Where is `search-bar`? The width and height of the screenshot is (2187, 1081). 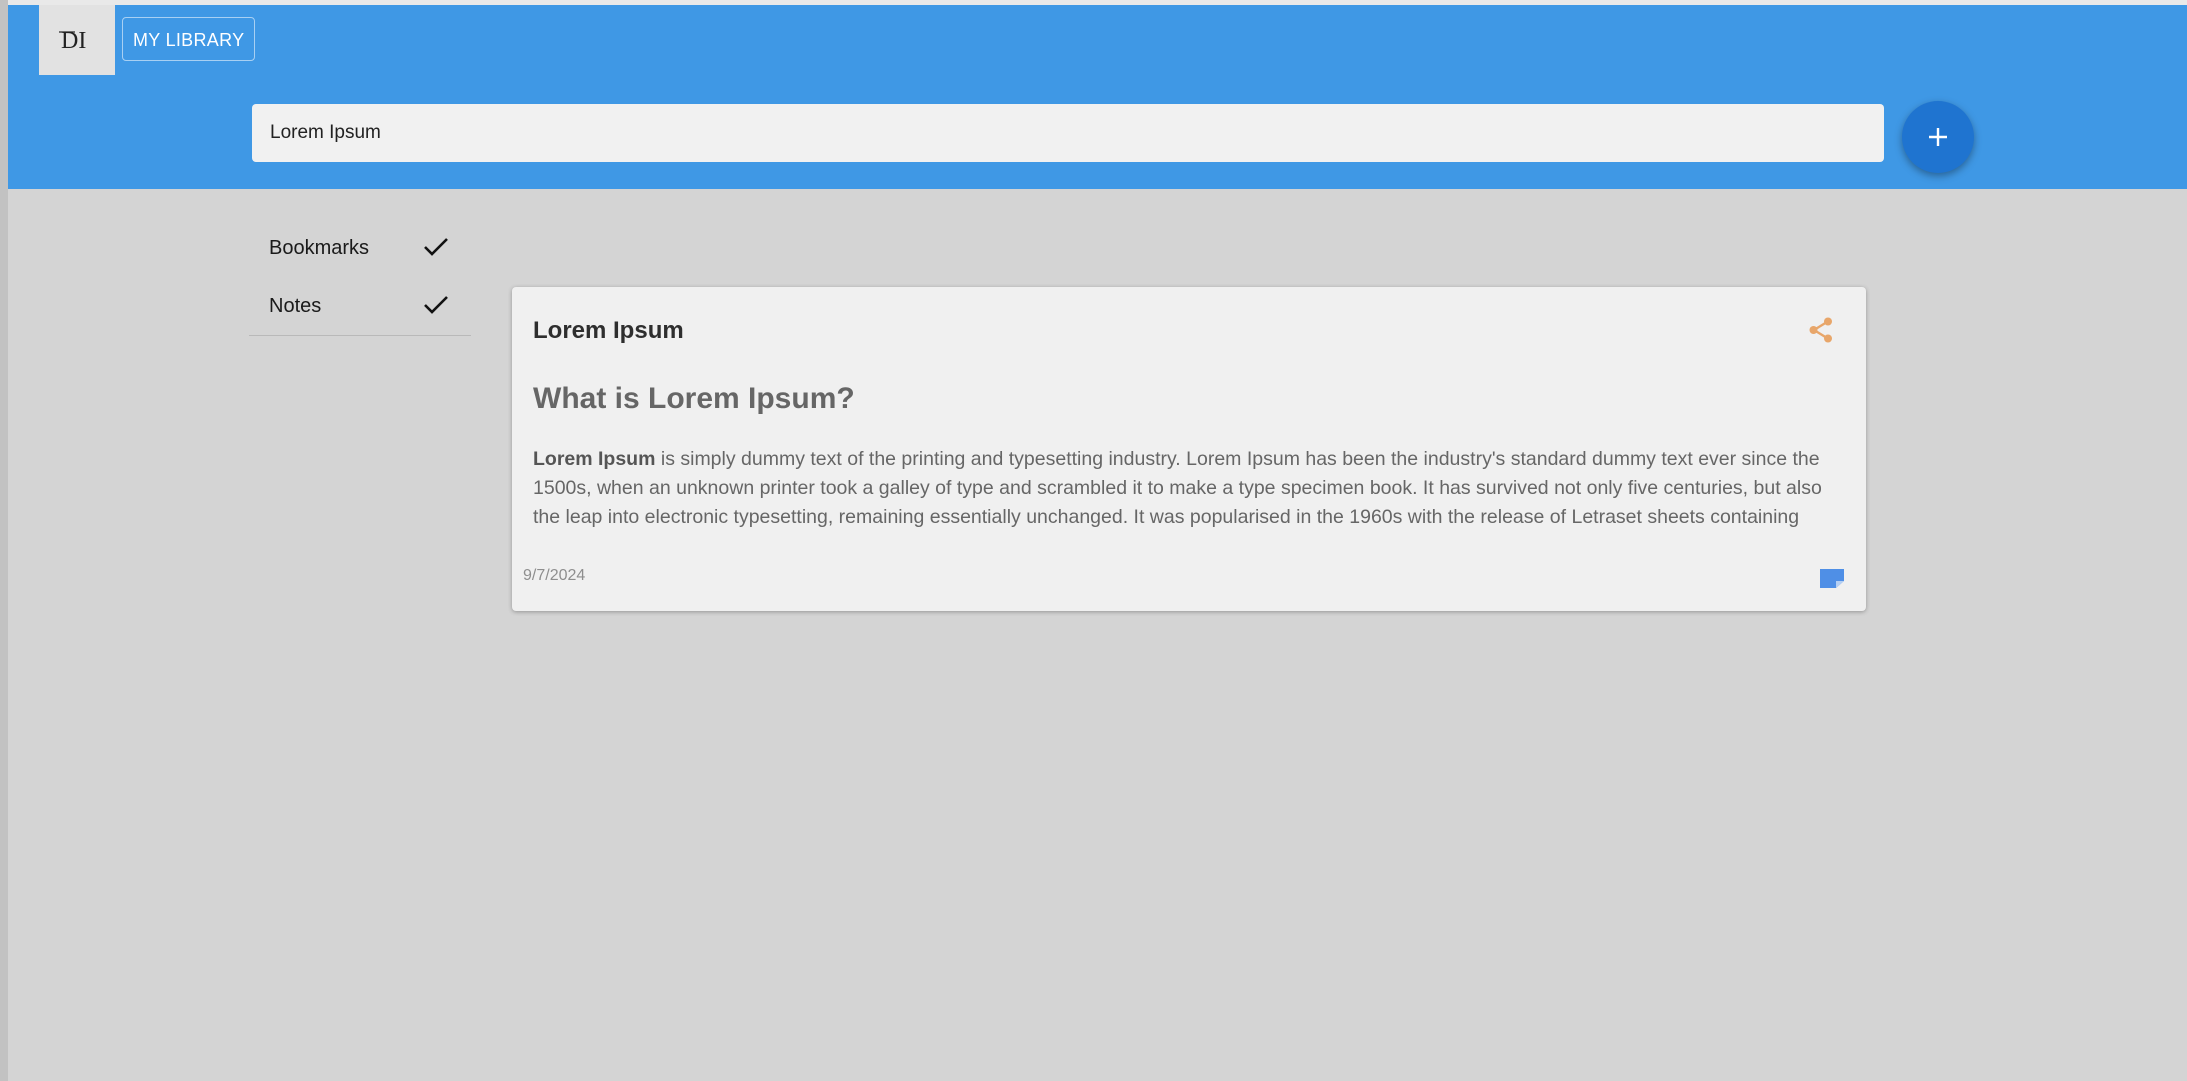
search-bar is located at coordinates (1068, 133).